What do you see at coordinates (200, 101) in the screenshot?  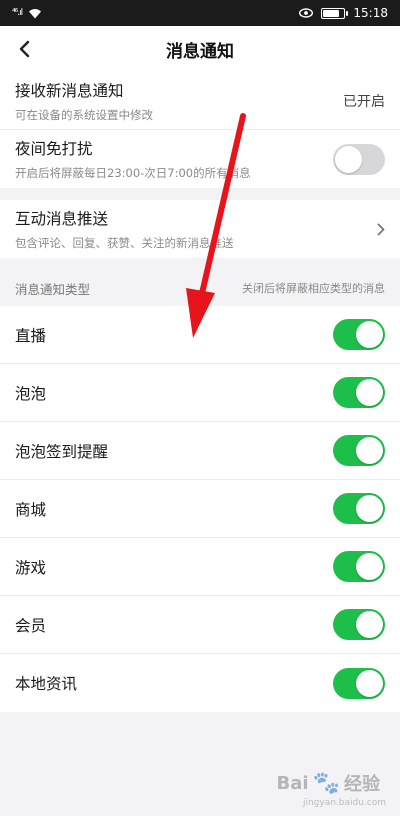 I see `receive-notifications-row: 接收新消息通知 可在设备的系统设置中修改 已开启` at bounding box center [200, 101].